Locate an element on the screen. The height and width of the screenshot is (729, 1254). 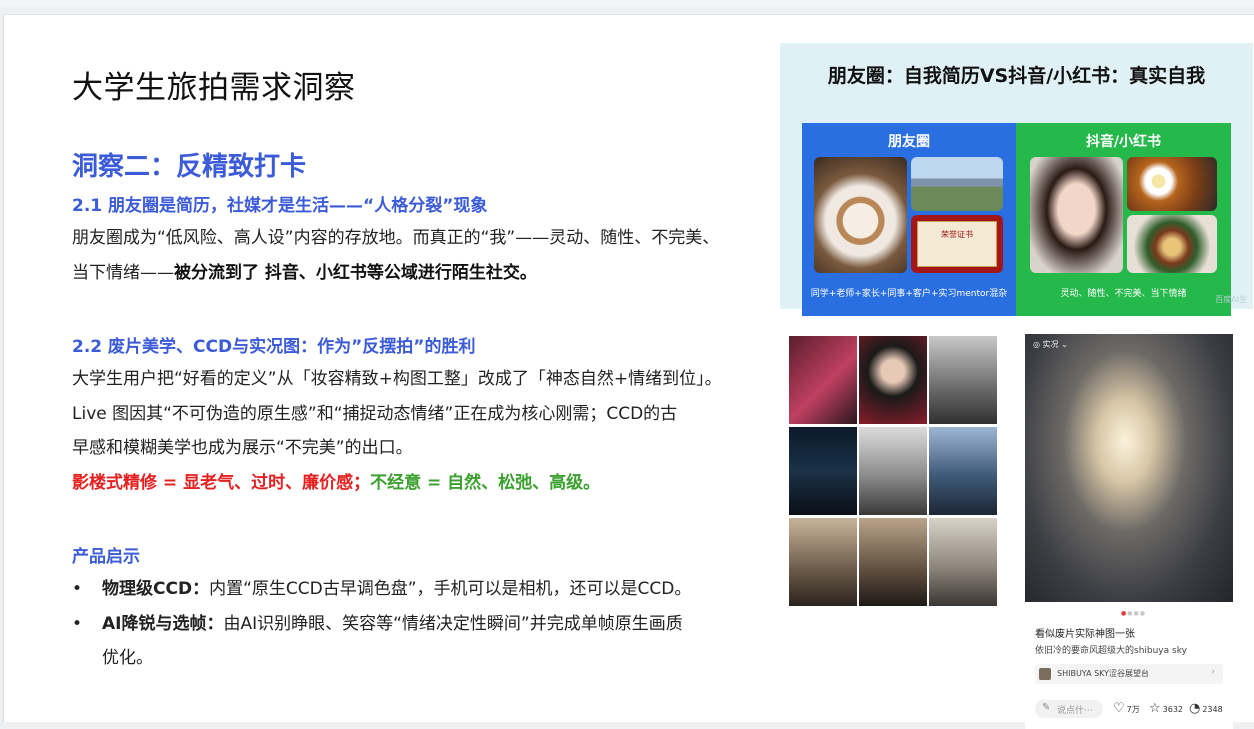
product-heading: 产品启示 is located at coordinates (106, 557).